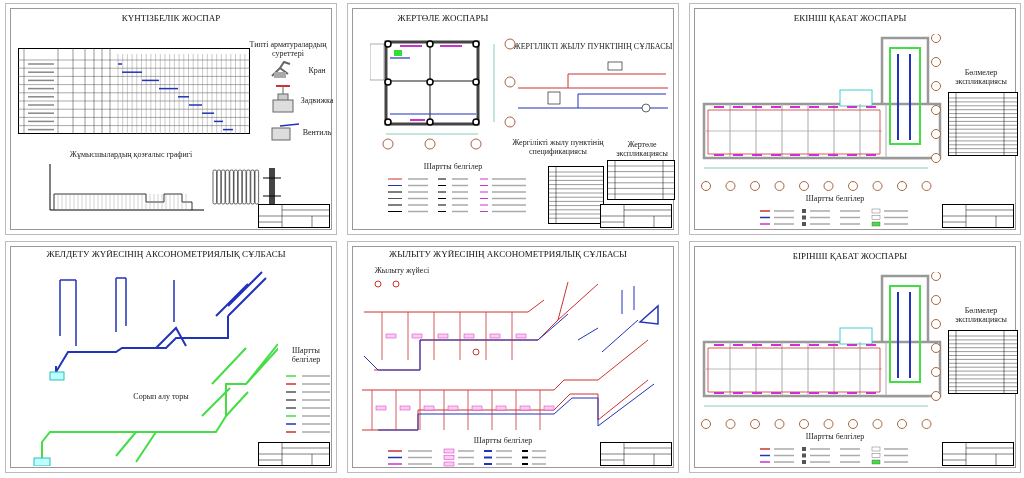 Image resolution: width=1024 pixels, height=478 pixels. Describe the element at coordinates (288, 49) in the screenshot. I see `drawing-label: Типті арматуралардың суреттері` at that location.